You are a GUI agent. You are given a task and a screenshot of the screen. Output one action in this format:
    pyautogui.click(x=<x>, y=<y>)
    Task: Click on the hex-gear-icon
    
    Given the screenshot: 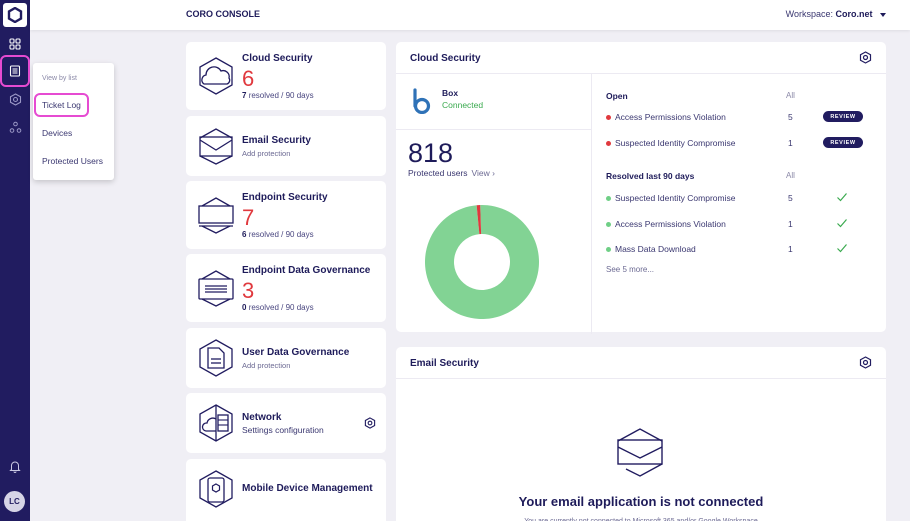 What is the action you would take?
    pyautogui.click(x=15, y=99)
    